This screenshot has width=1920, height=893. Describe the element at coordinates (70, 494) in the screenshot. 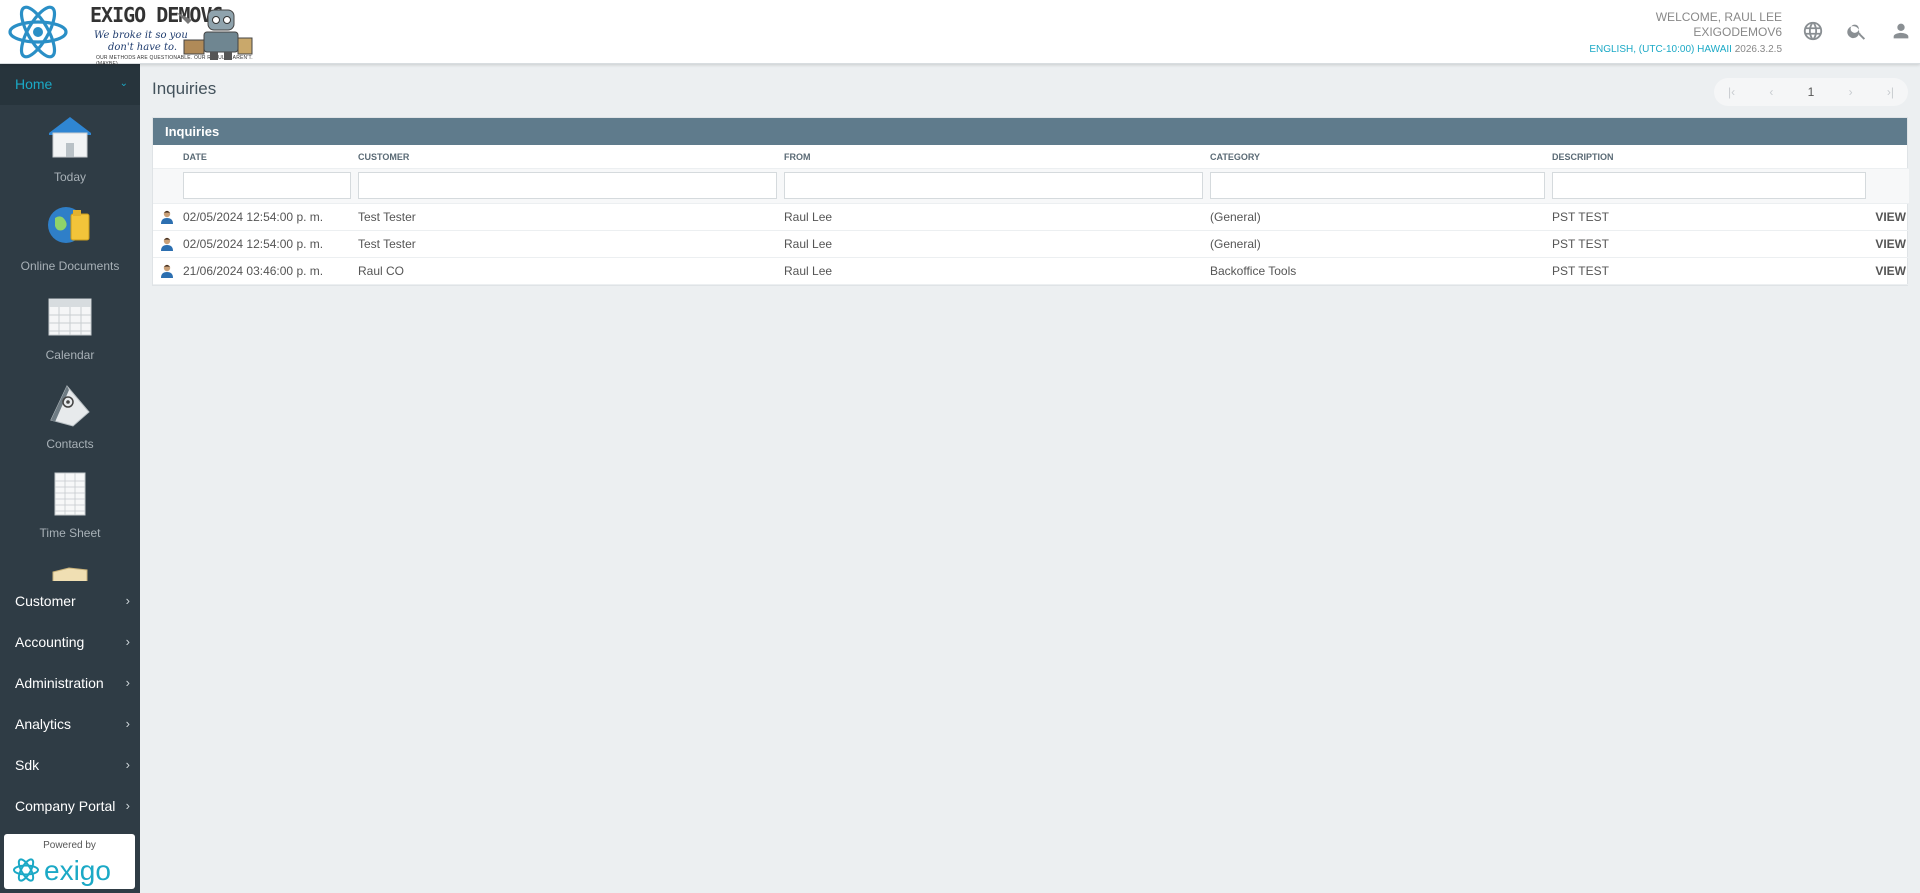

I see `timesheet-icon` at that location.